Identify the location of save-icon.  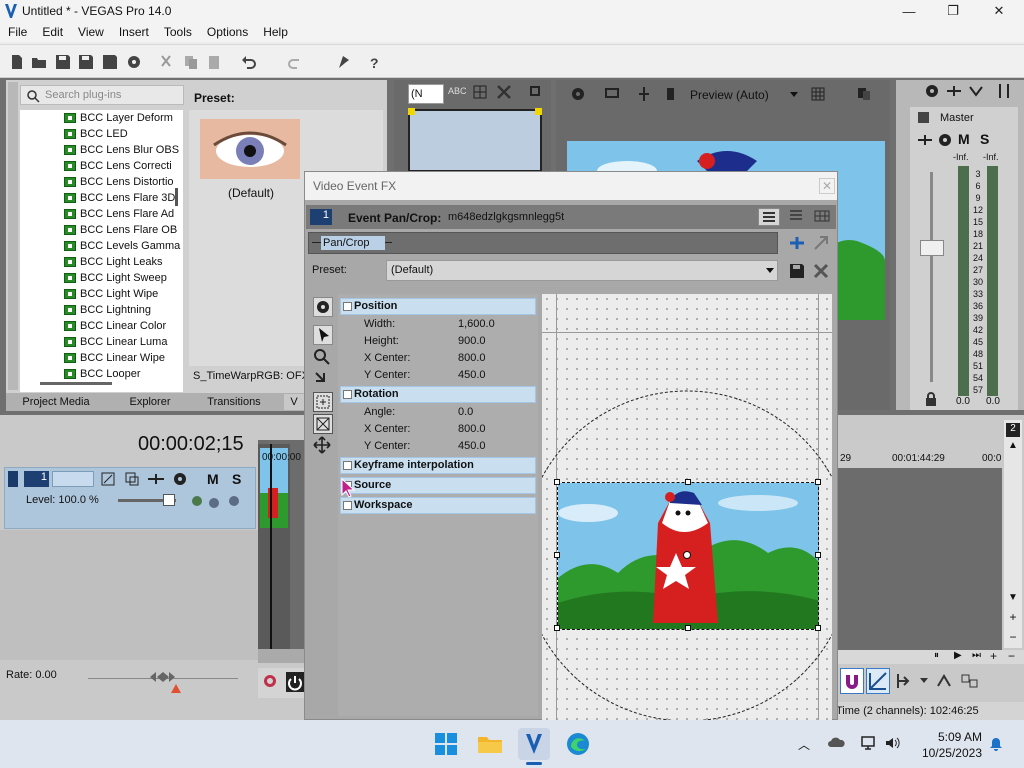
(63, 62).